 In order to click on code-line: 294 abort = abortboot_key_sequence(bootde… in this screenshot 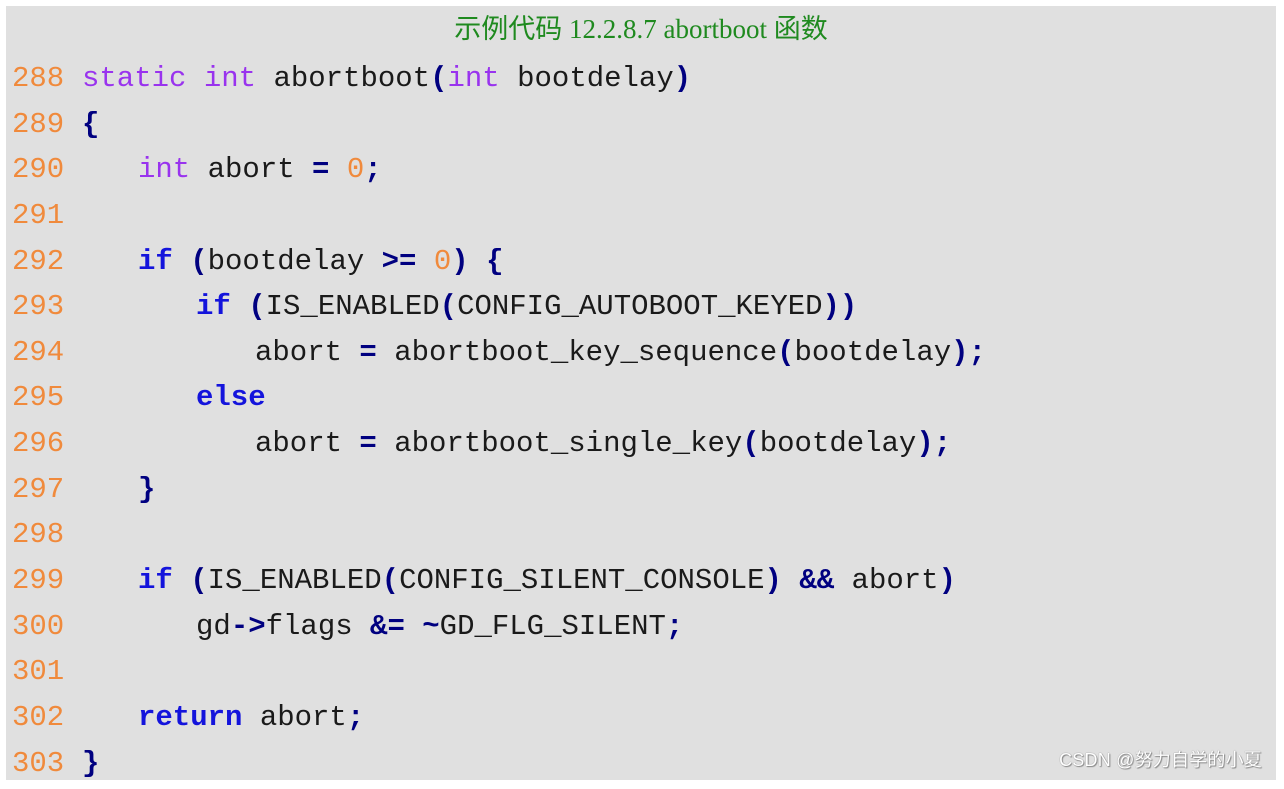, I will do `click(499, 353)`.